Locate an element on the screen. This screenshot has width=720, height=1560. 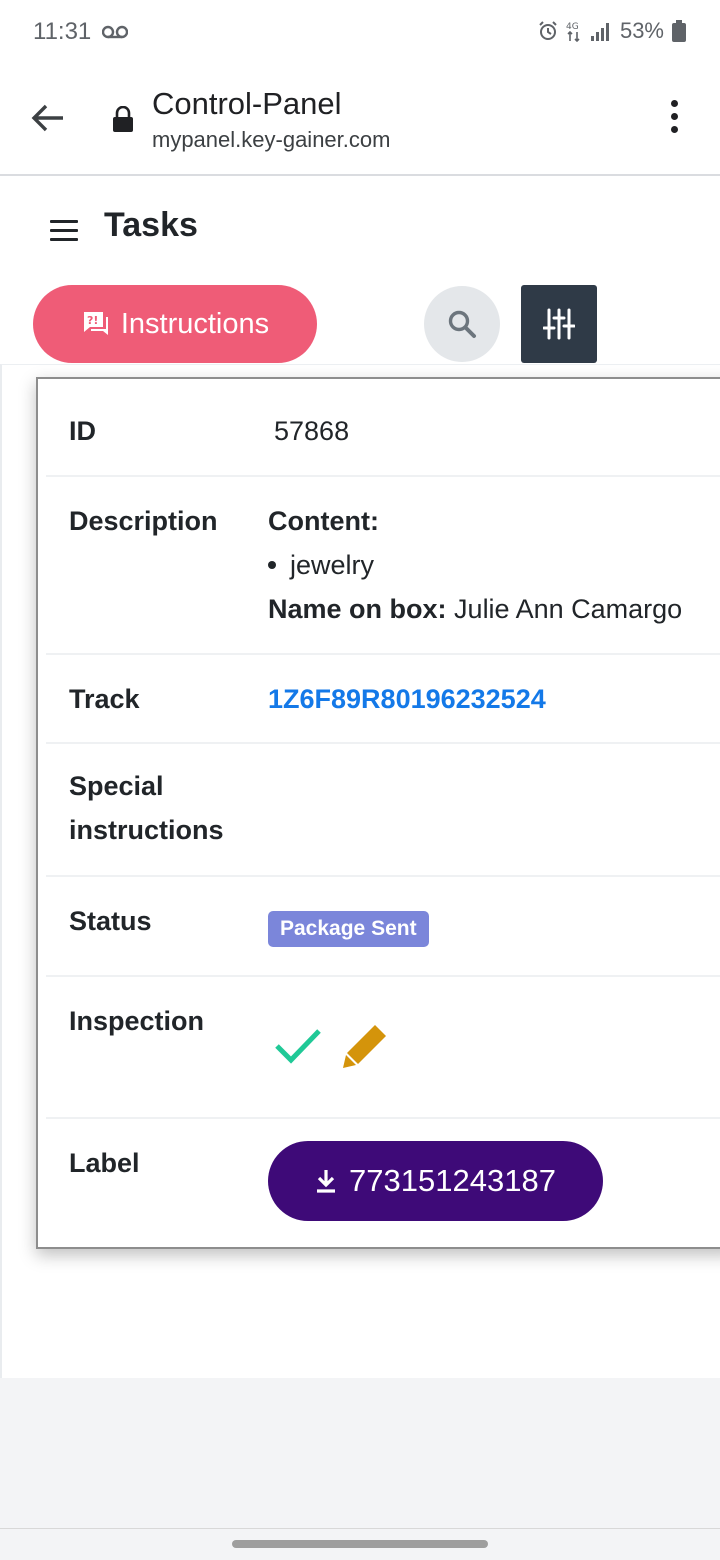
filter-button is located at coordinates (559, 324).